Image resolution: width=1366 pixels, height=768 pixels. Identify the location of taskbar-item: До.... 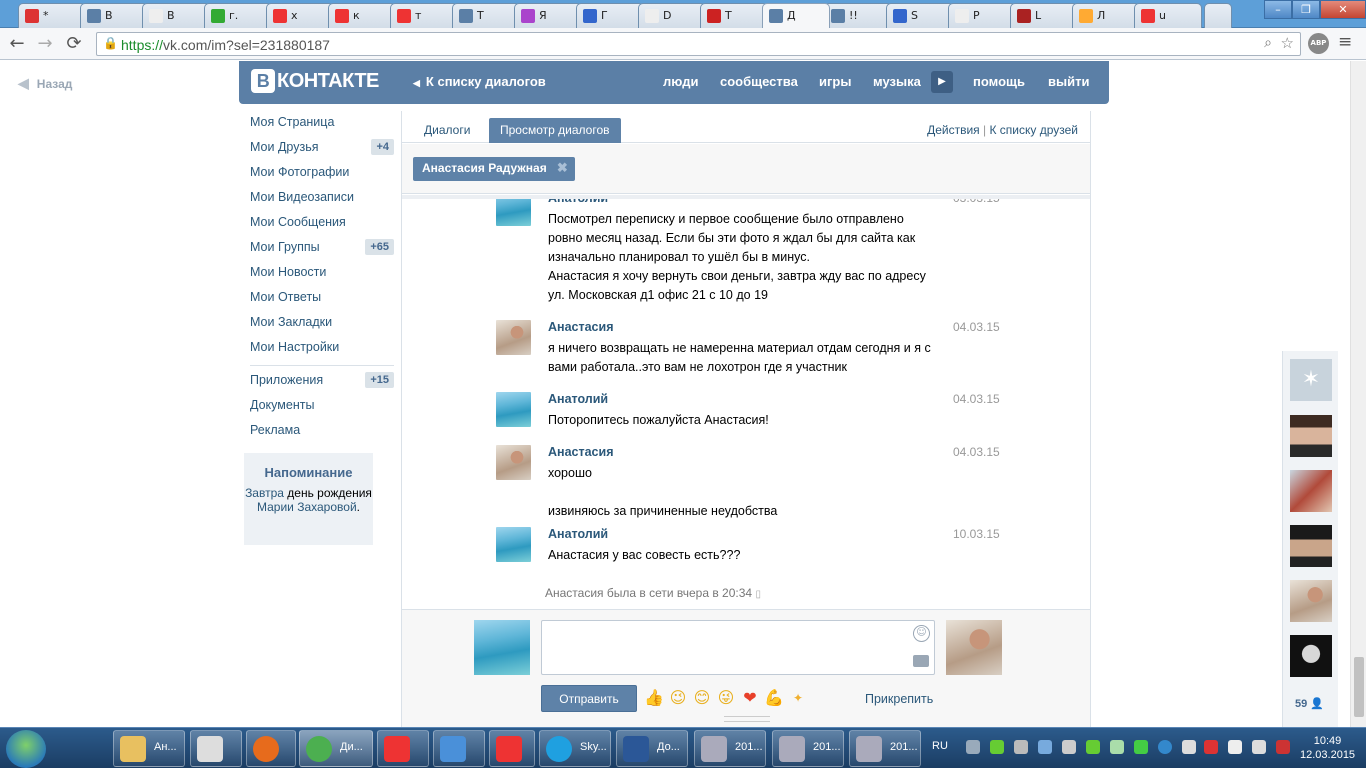
(652, 748).